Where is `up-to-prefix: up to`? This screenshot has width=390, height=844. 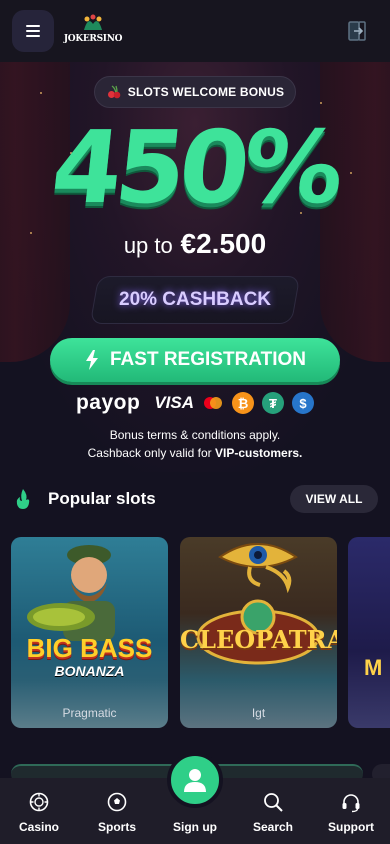
up-to-prefix: up to is located at coordinates (148, 245).